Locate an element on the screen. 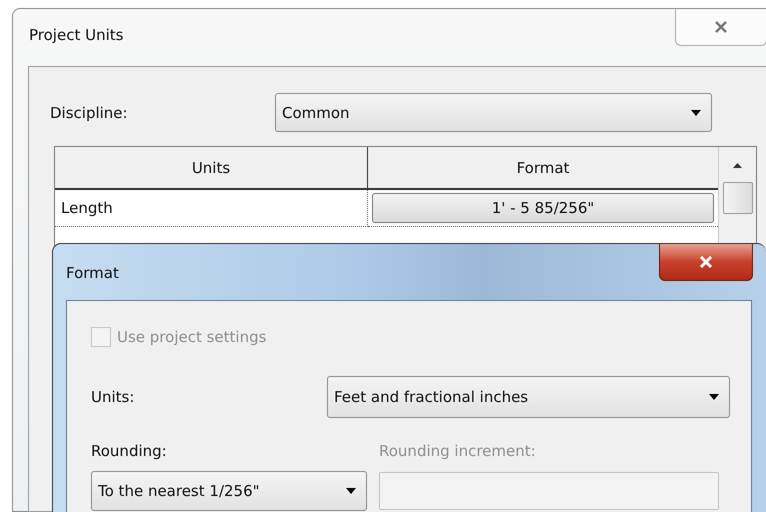  dropdown-value: Feet and fractional inches is located at coordinates (431, 397).